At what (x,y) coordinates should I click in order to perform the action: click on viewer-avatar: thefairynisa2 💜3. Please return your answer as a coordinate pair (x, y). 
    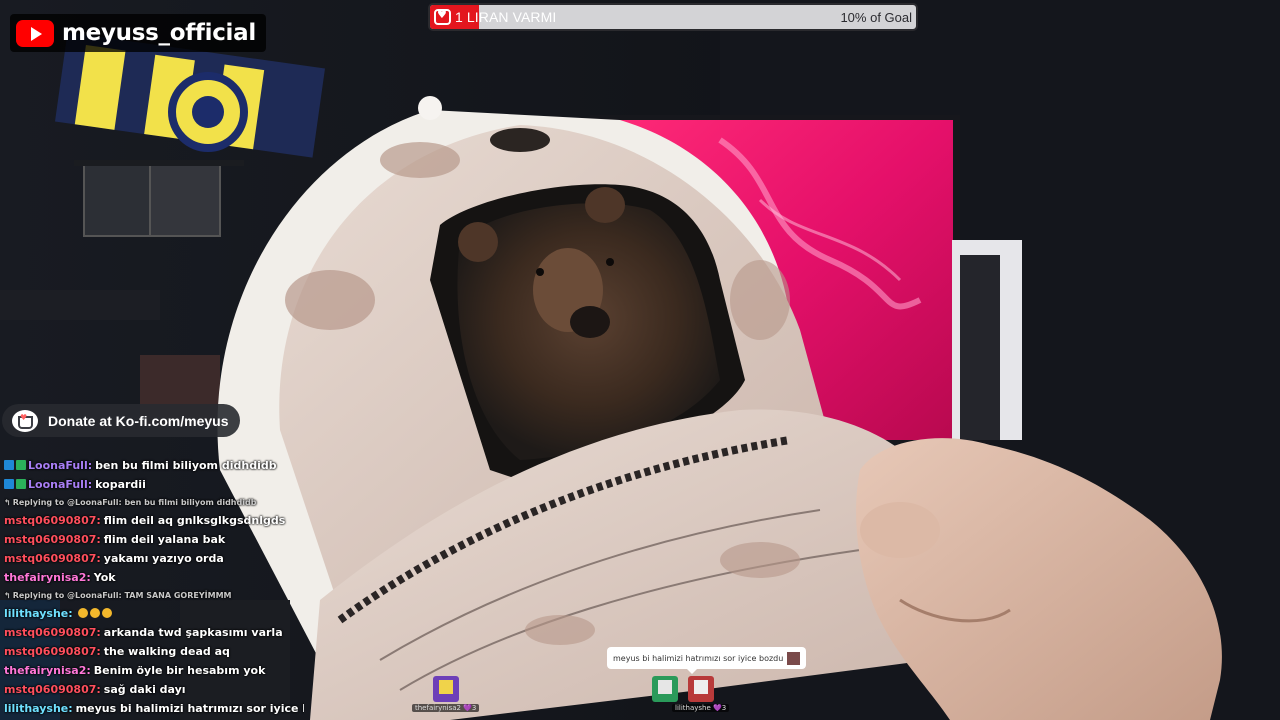
    Looking at the image, I should click on (446, 694).